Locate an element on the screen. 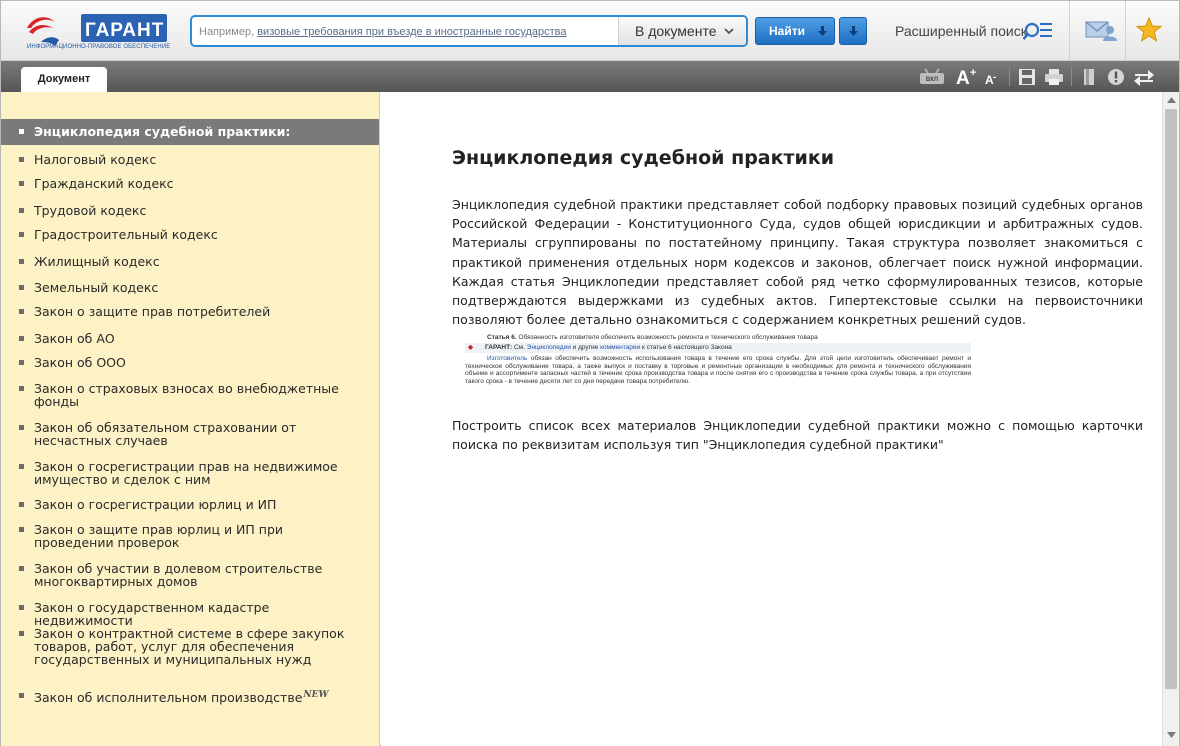 The image size is (1180, 746). scroll-up-icon is located at coordinates (1171, 100).